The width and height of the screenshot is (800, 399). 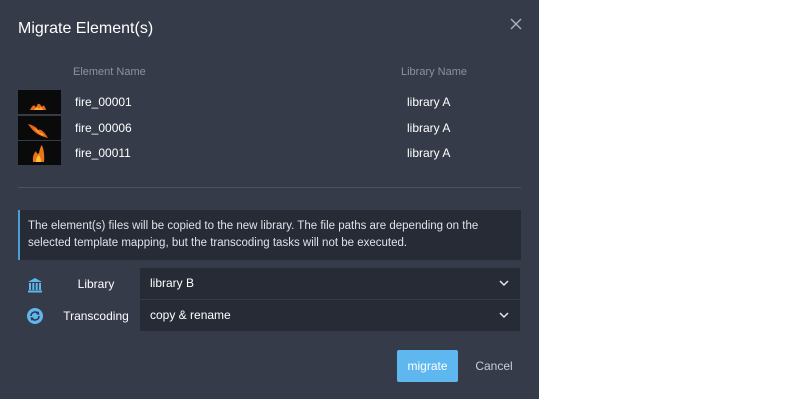 What do you see at coordinates (35, 316) in the screenshot?
I see `transcoding-icon` at bounding box center [35, 316].